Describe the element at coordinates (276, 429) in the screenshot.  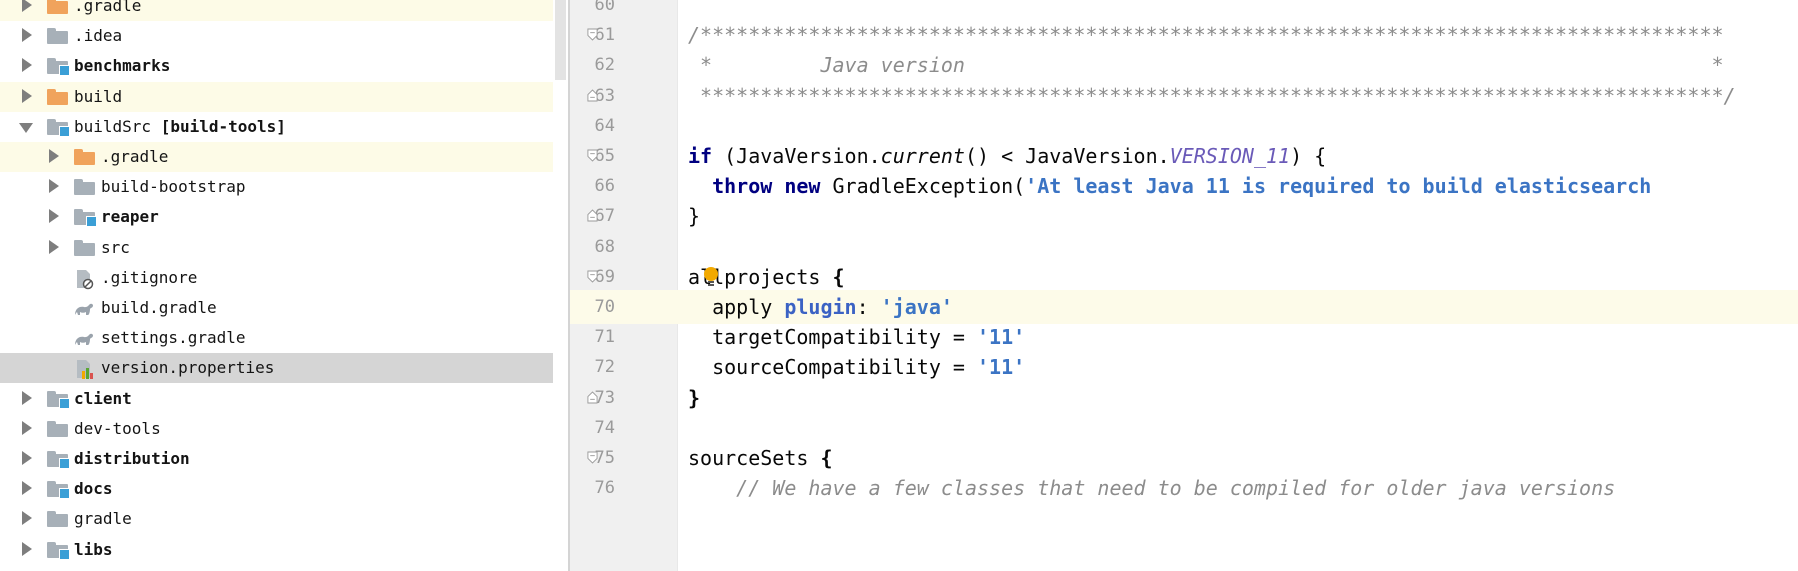
I see `tree-folder-item: dev-tools` at that location.